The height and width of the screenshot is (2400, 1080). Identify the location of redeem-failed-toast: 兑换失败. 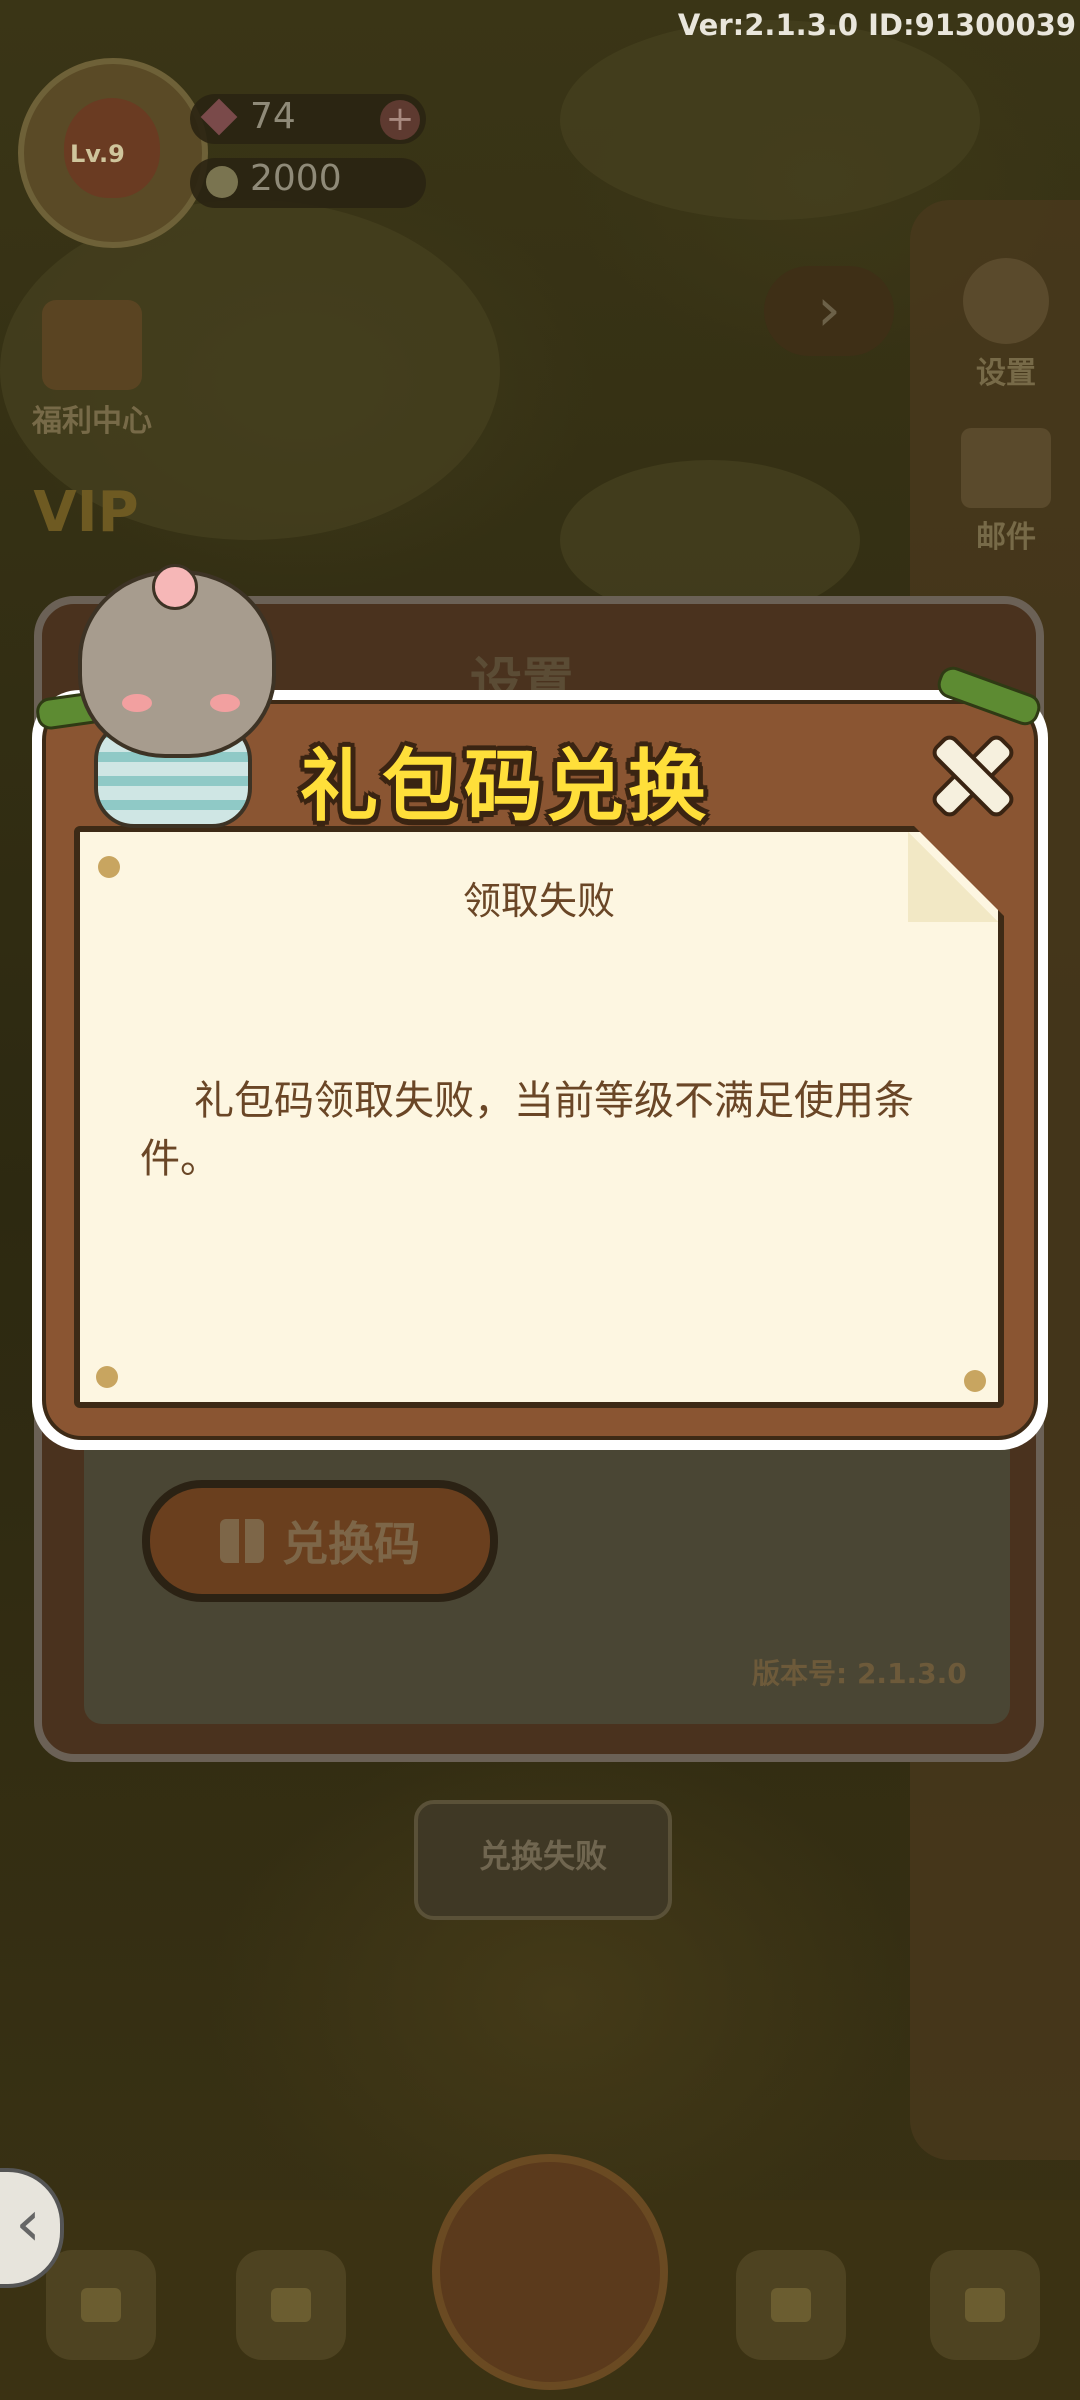
(543, 1860).